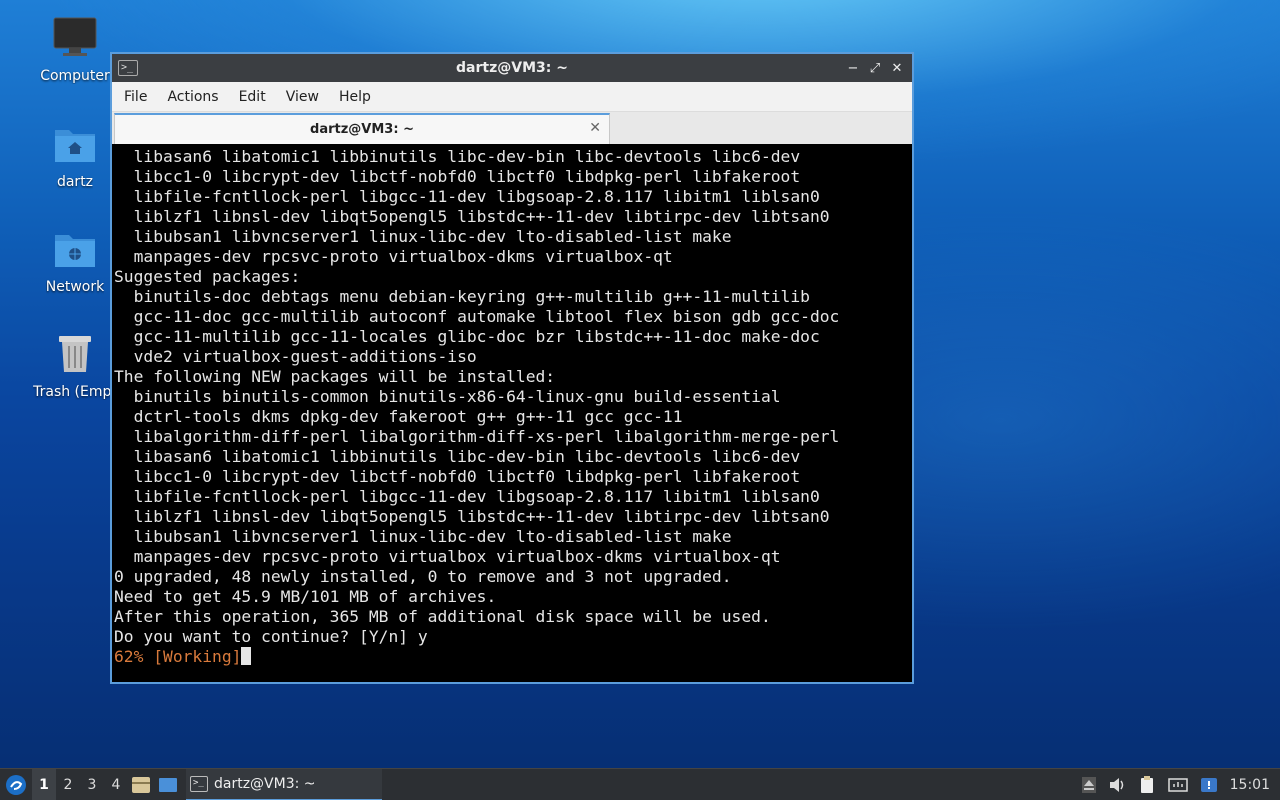 This screenshot has width=1280, height=800. I want to click on desktop-icon-label: Network, so click(75, 287).